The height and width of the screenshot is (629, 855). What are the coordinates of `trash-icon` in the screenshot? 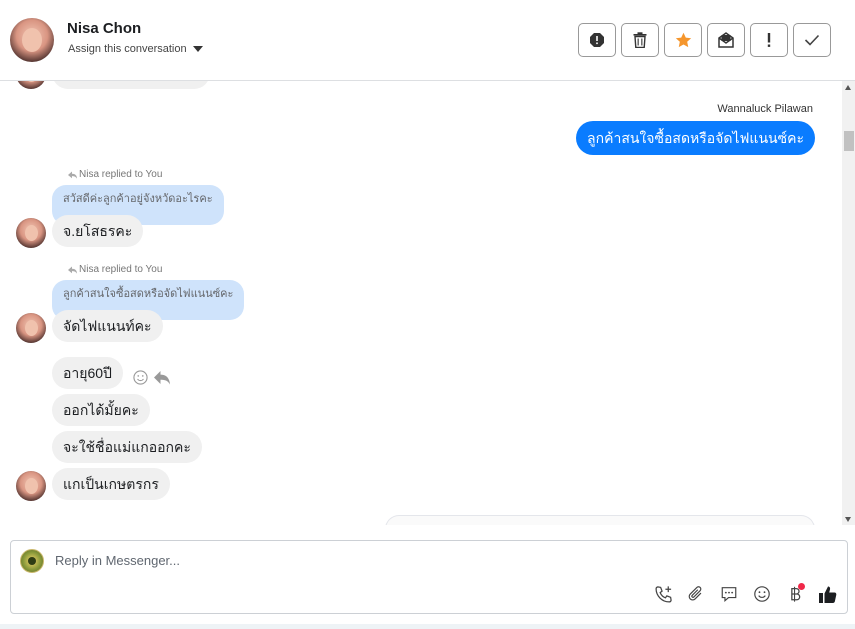 It's located at (640, 40).